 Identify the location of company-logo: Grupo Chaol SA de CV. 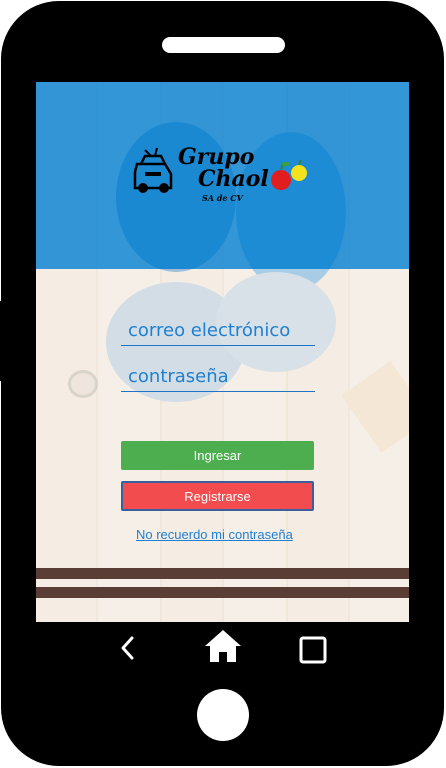
(217, 179).